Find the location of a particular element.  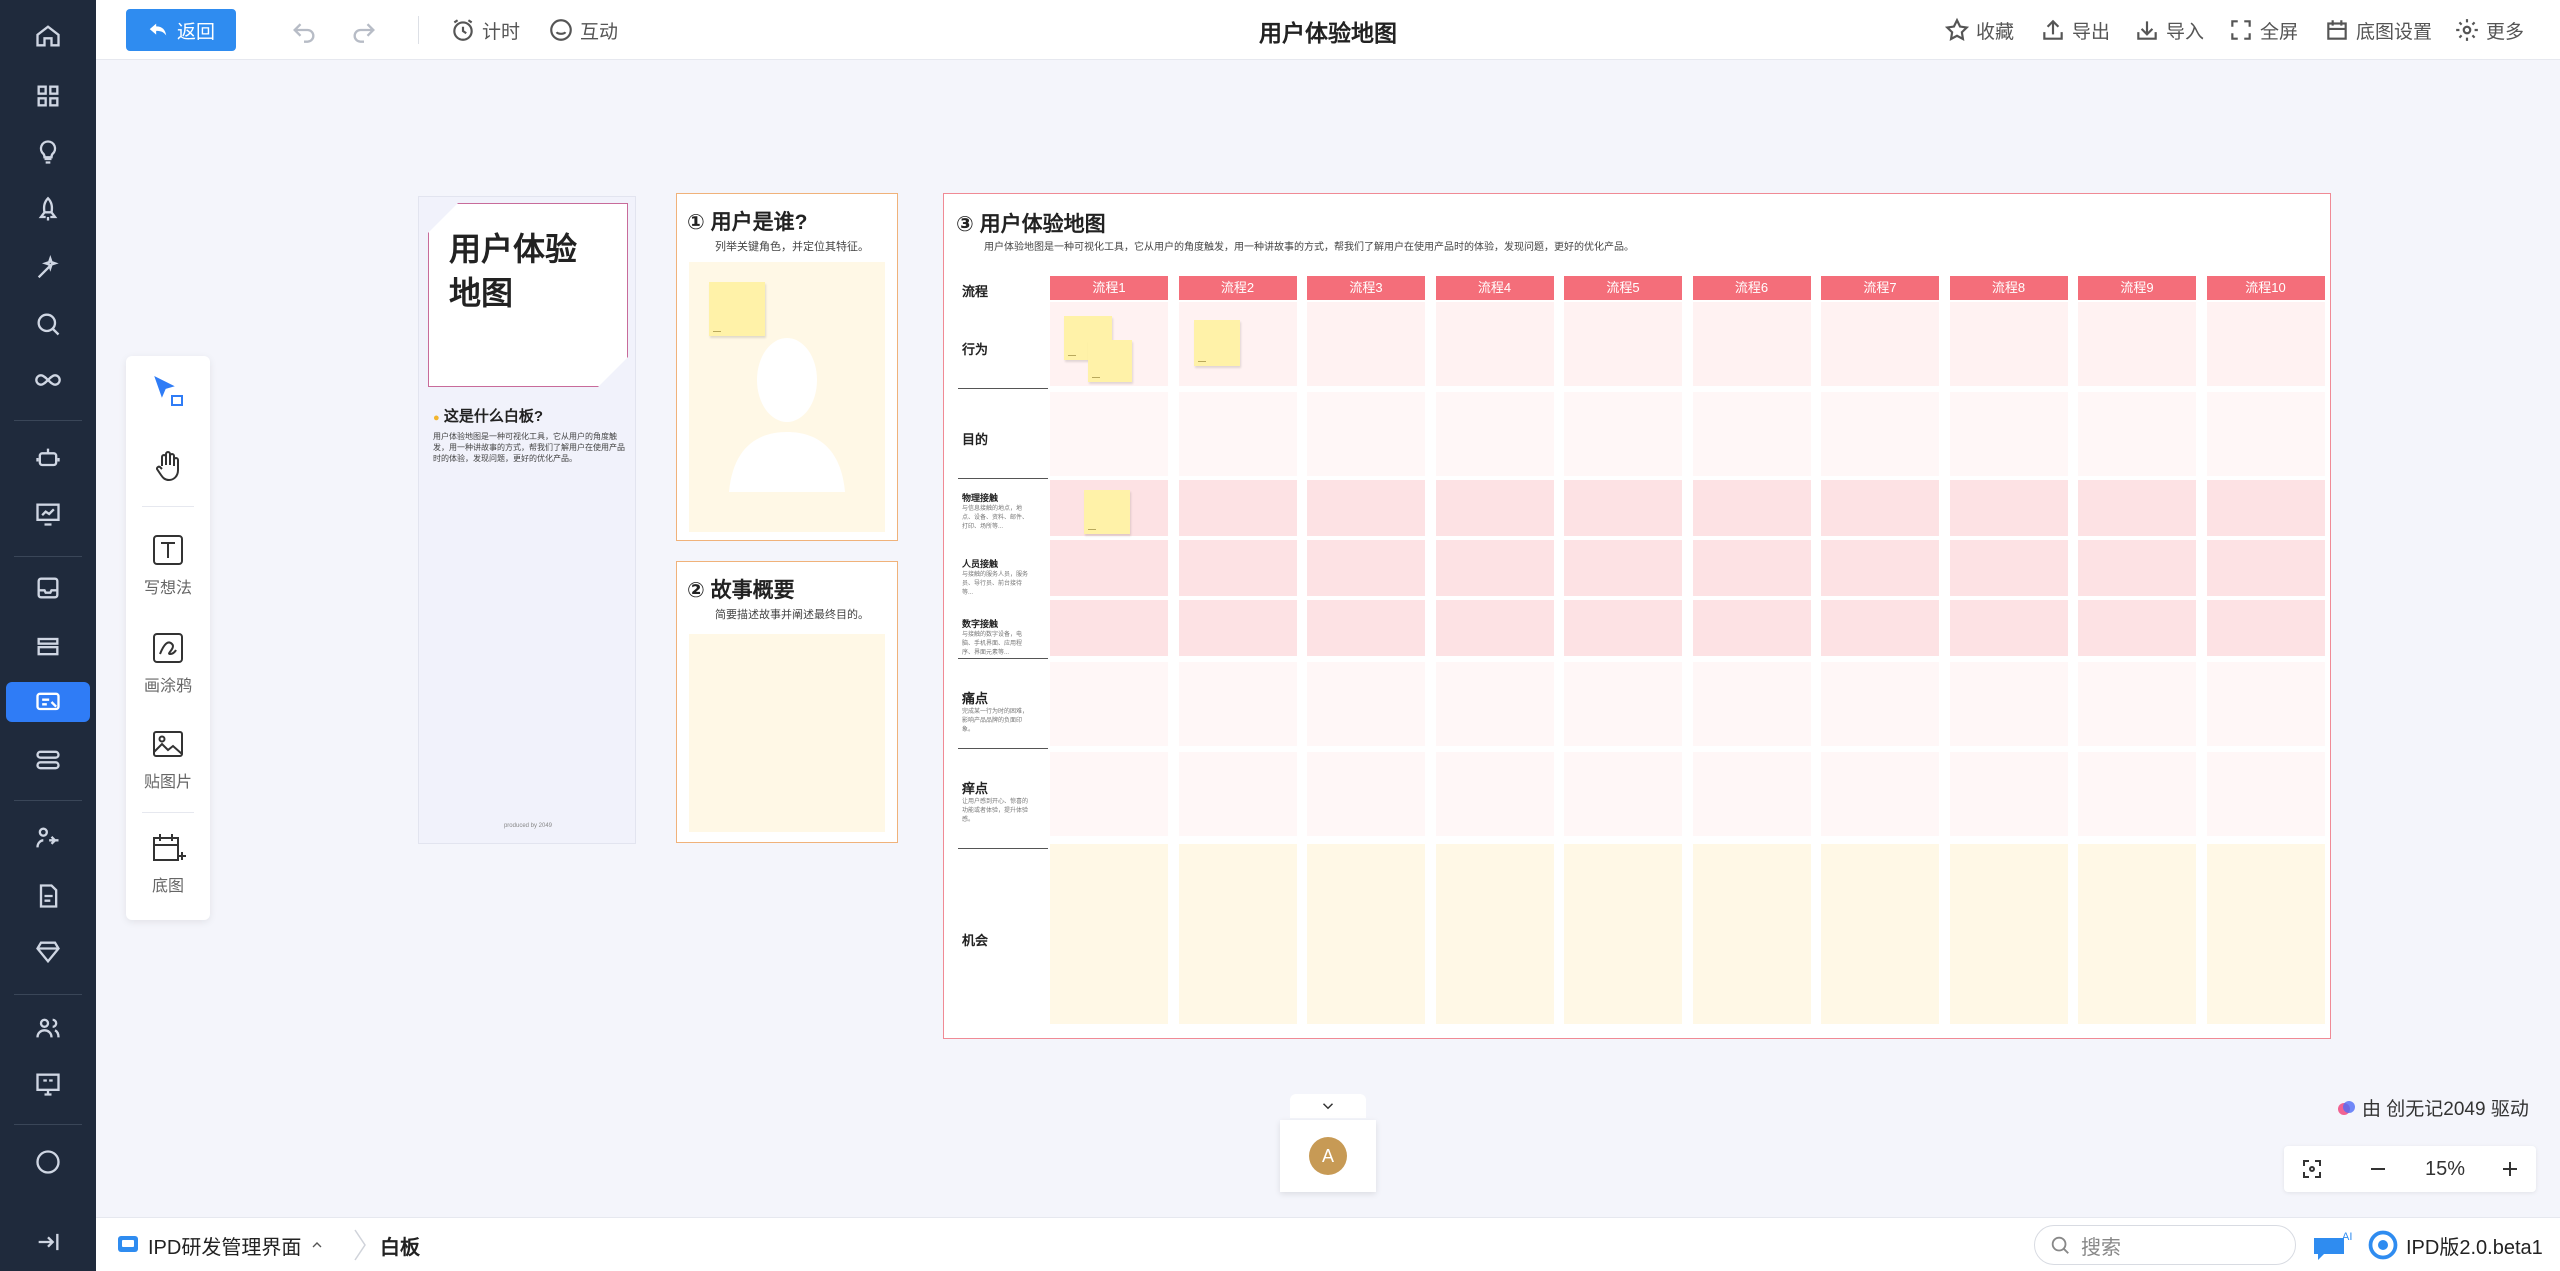

hand-tool is located at coordinates (168, 466).